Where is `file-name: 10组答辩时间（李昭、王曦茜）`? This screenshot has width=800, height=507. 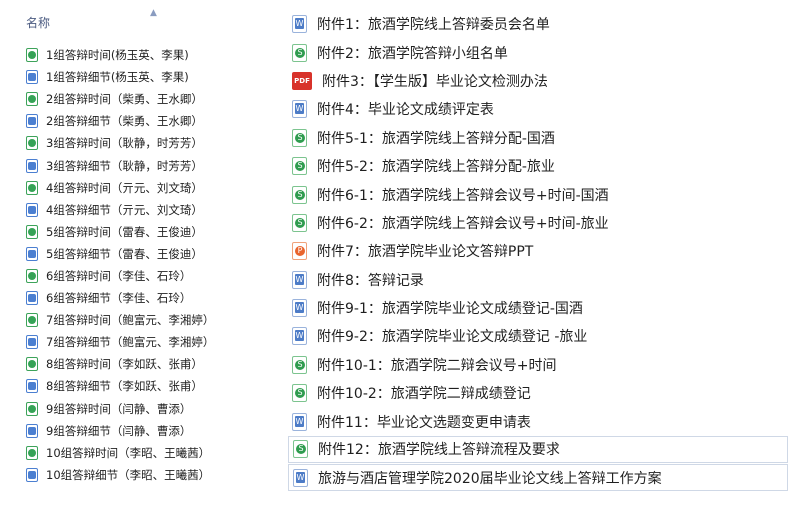 file-name: 10组答辩时间（李昭、王曦茜） is located at coordinates (128, 452).